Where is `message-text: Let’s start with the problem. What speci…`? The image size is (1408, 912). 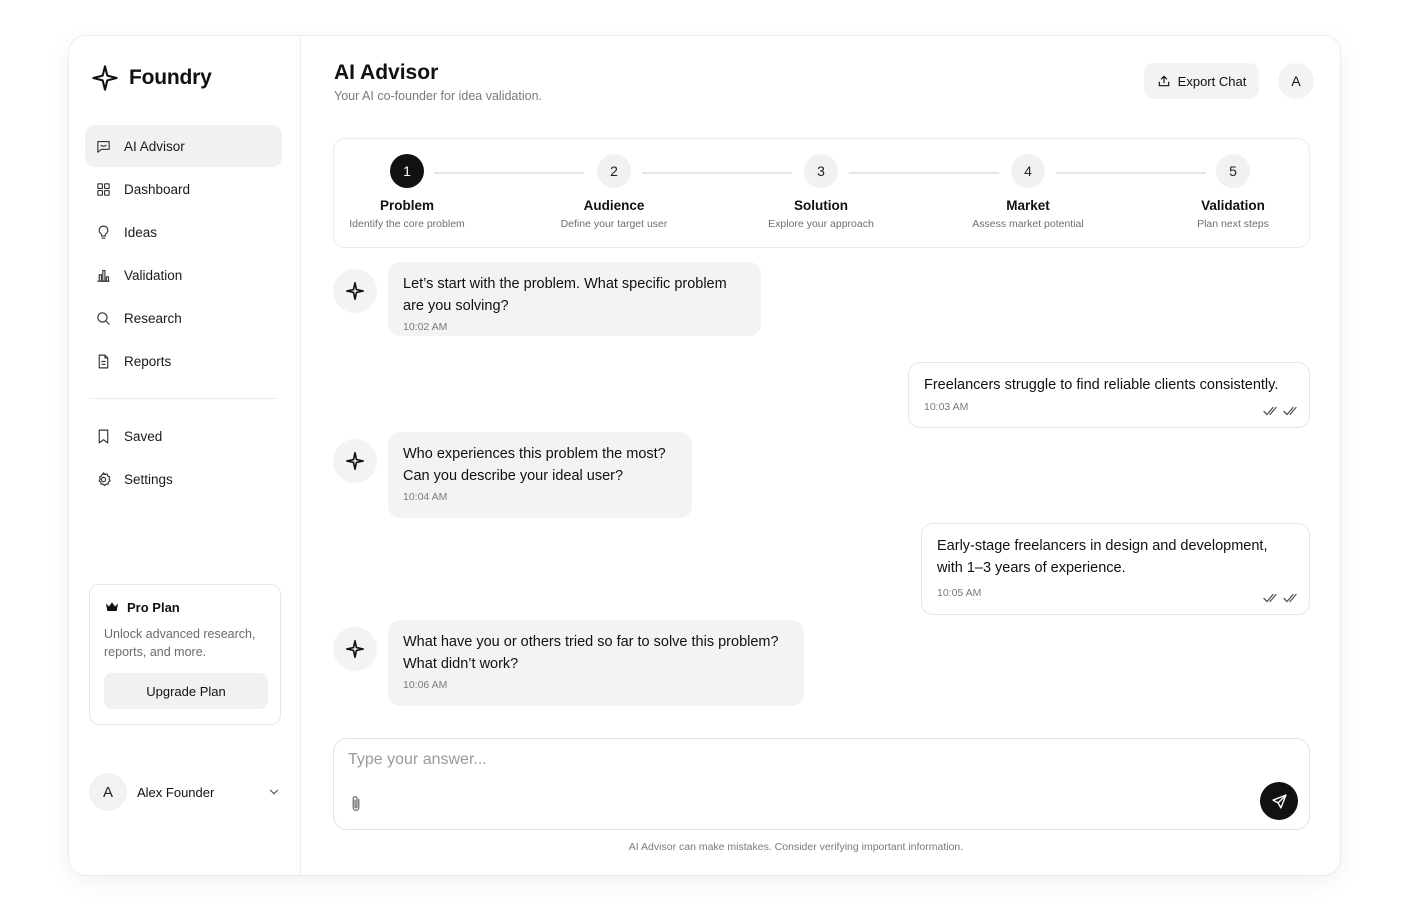
message-text: Let’s start with the problem. What speci… is located at coordinates (565, 295).